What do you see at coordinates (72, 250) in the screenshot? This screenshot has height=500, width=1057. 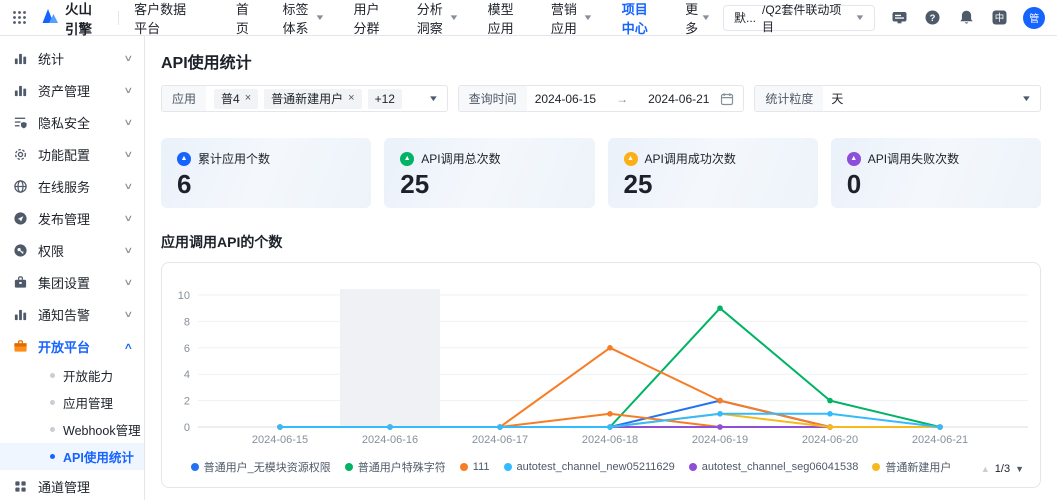 I see `sidebar-item-6: 权限 ∨` at bounding box center [72, 250].